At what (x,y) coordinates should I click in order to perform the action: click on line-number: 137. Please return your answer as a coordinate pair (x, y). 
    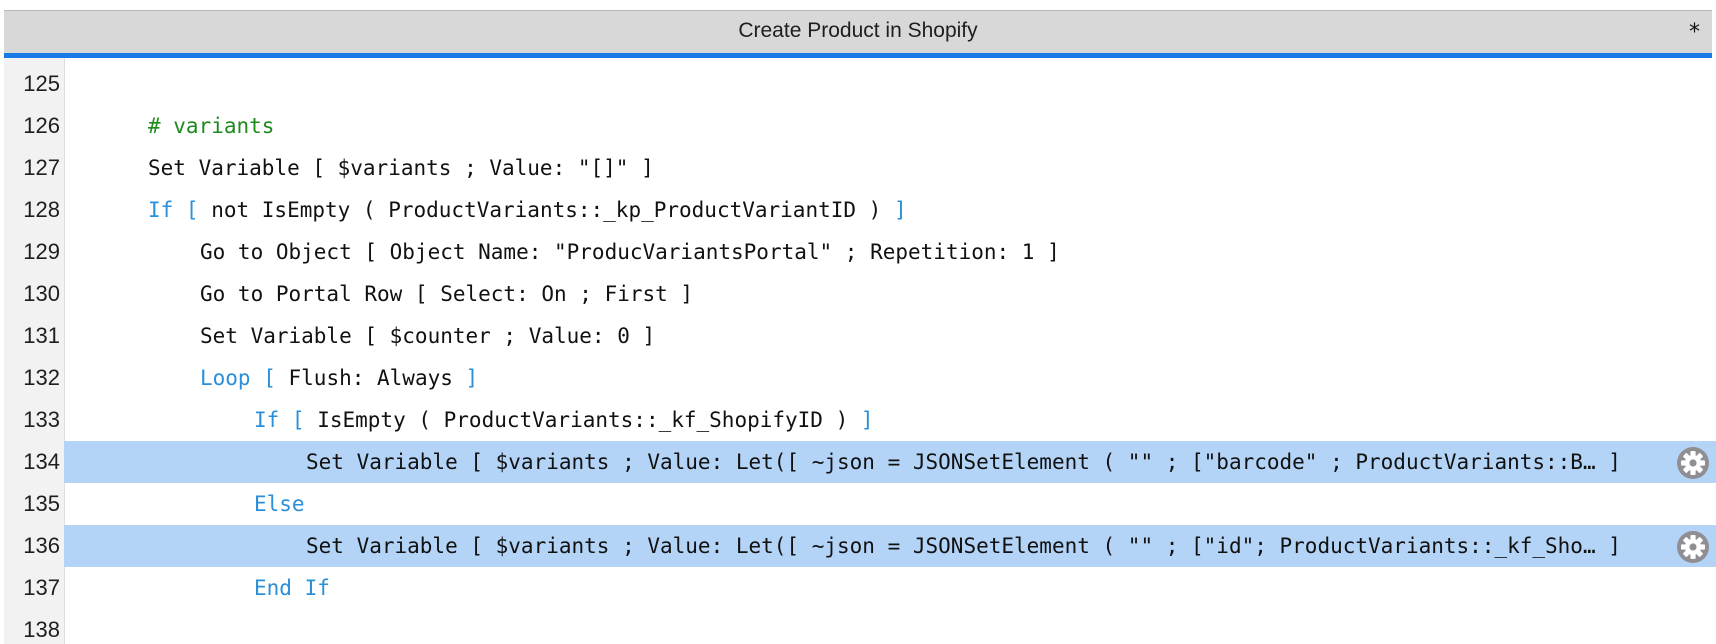
    Looking at the image, I should click on (41, 587).